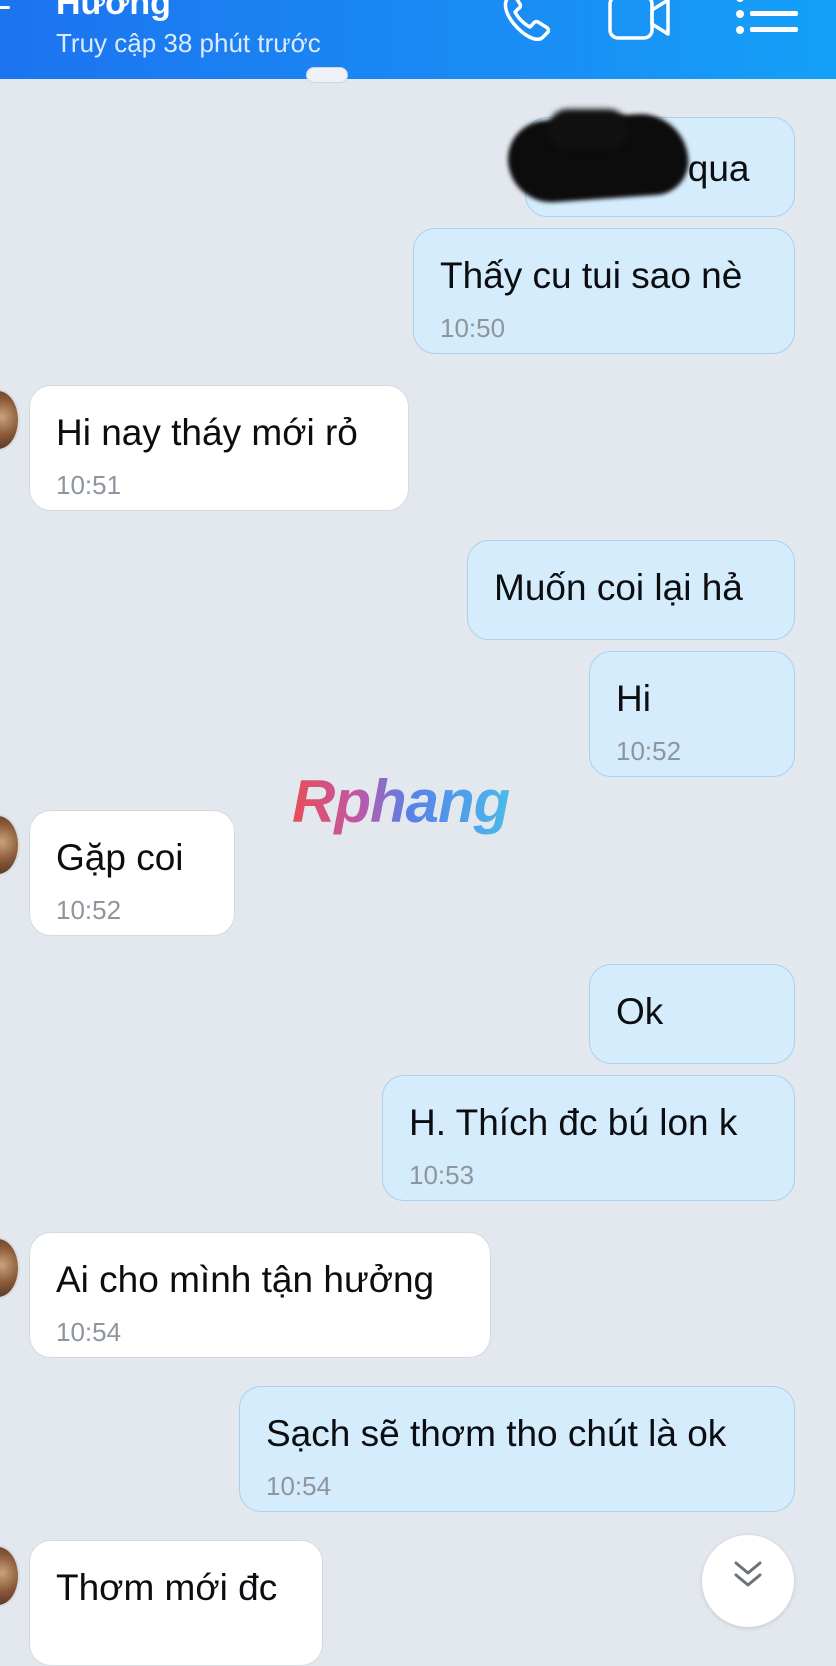  I want to click on message-bubble-received: Thơm mới đc, so click(176, 1603).